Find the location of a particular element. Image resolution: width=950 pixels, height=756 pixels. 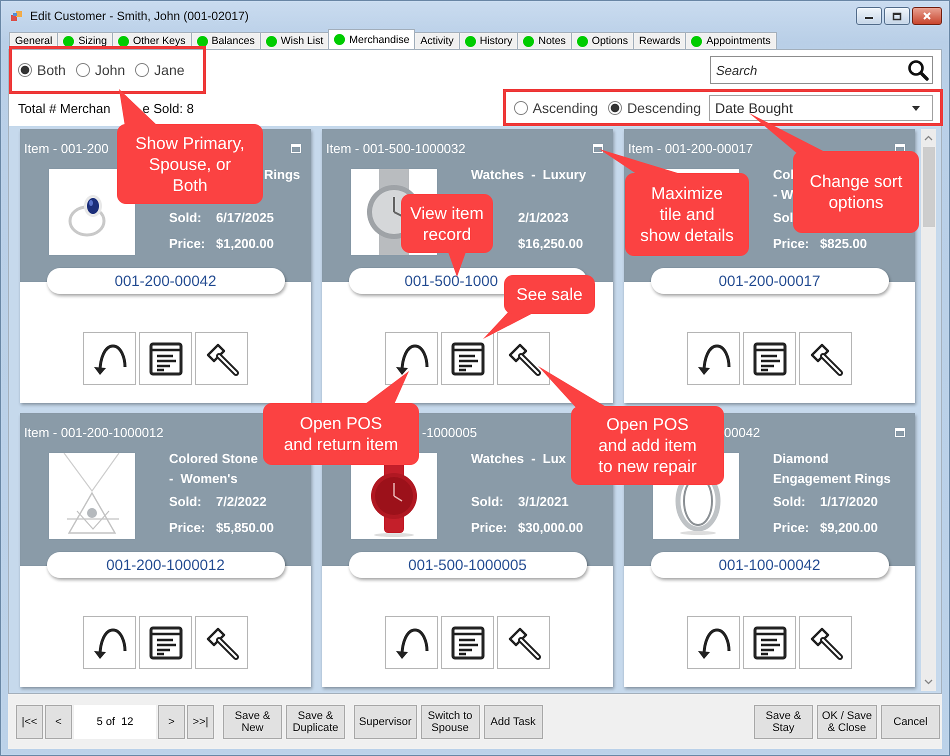

category-label: - W is located at coordinates (783, 195).